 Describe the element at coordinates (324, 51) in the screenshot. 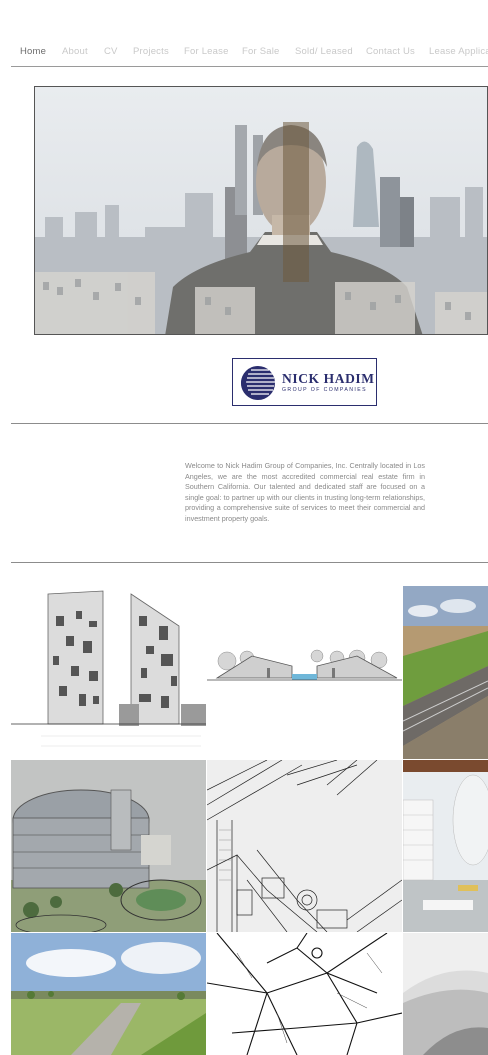

I see `nav-sold-leased: Sold/ Leased` at that location.